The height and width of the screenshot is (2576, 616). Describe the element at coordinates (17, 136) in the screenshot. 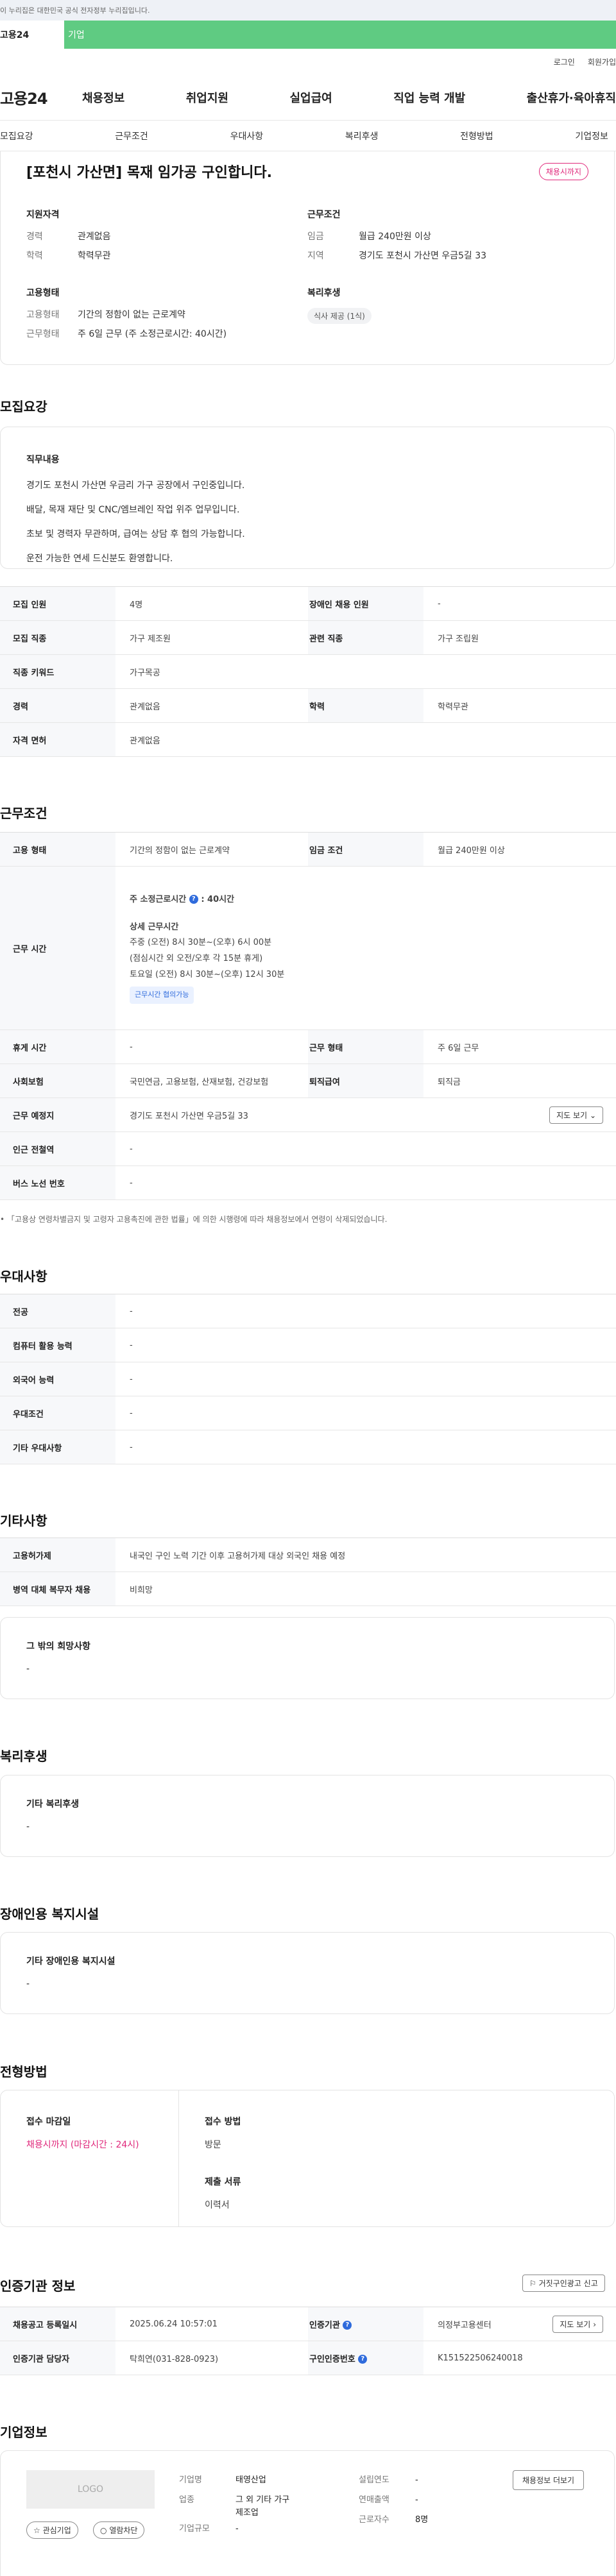

I see `tab-recruit: 모집요강` at that location.